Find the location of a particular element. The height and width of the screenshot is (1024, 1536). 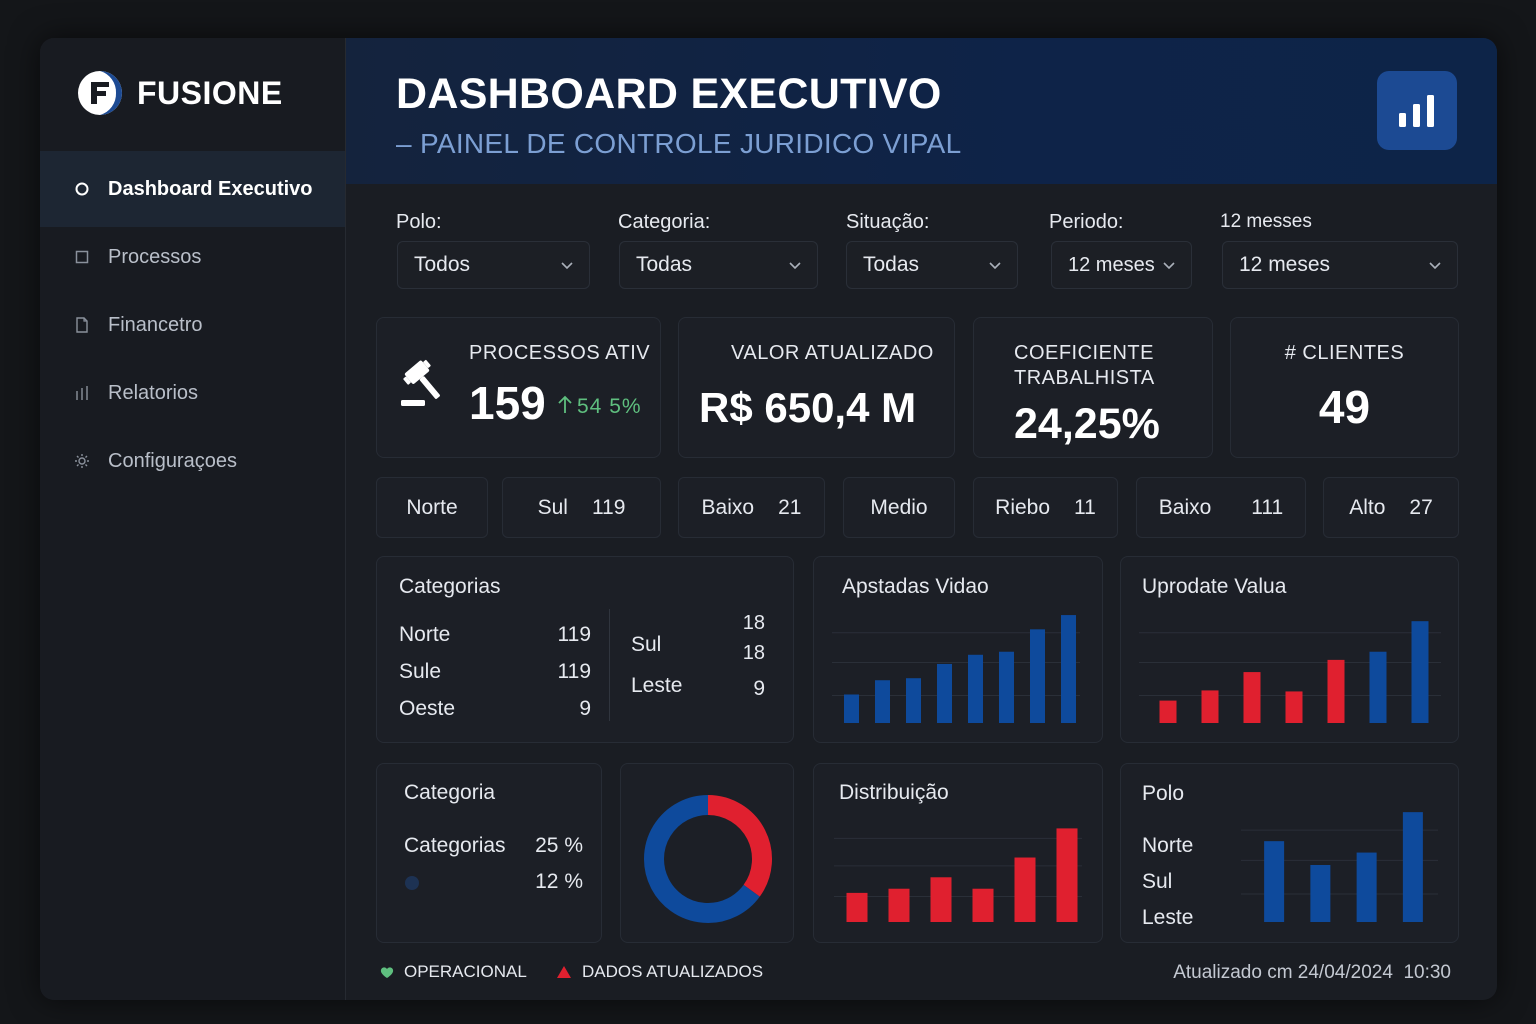

pill-sul: Sul 119 is located at coordinates (581, 507).